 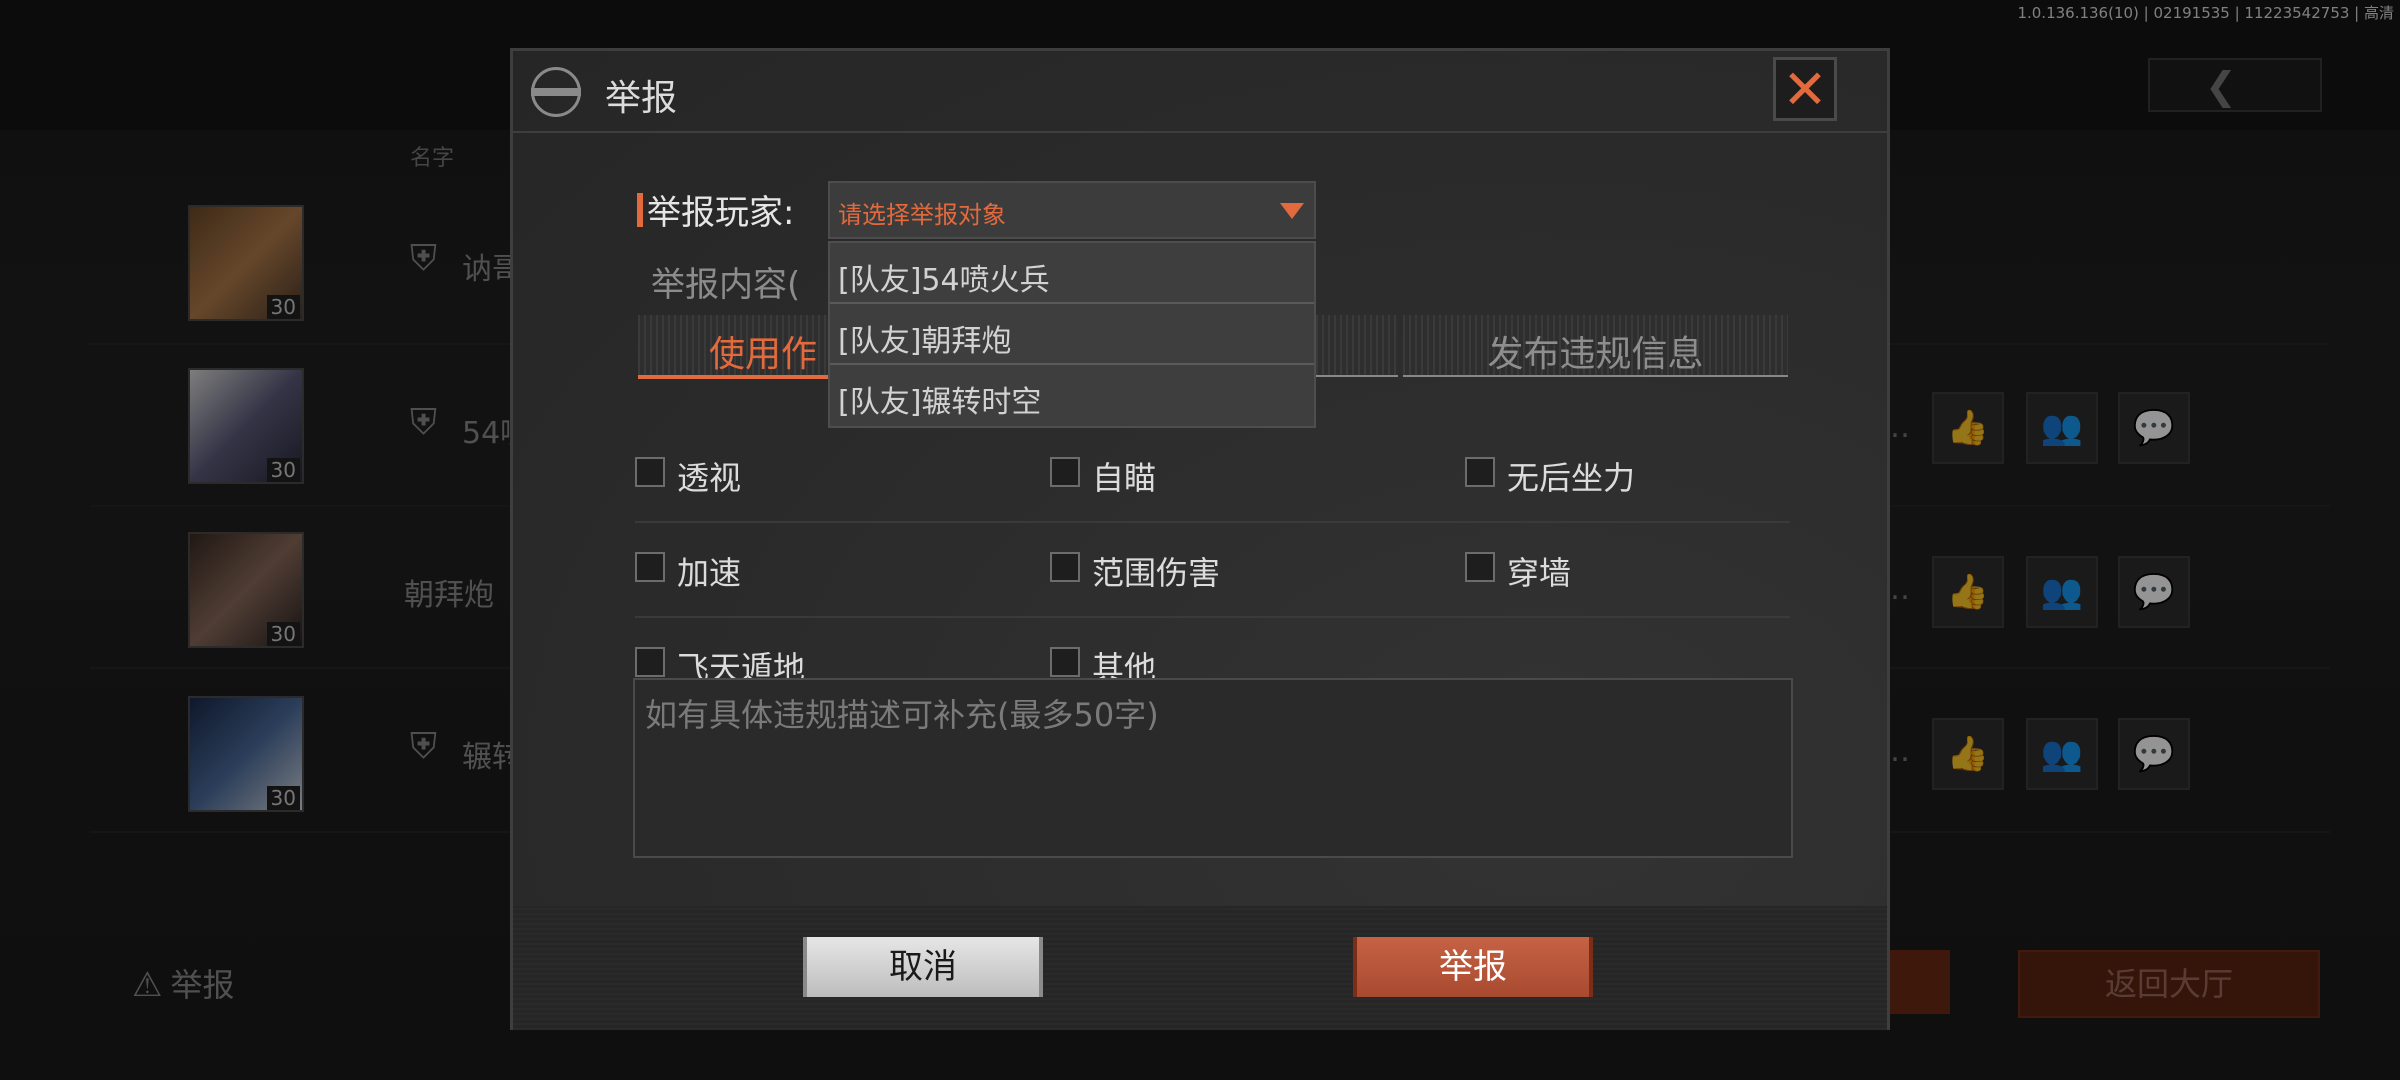 I want to click on dialog-header: 举报 ✕, so click(x=1200, y=92).